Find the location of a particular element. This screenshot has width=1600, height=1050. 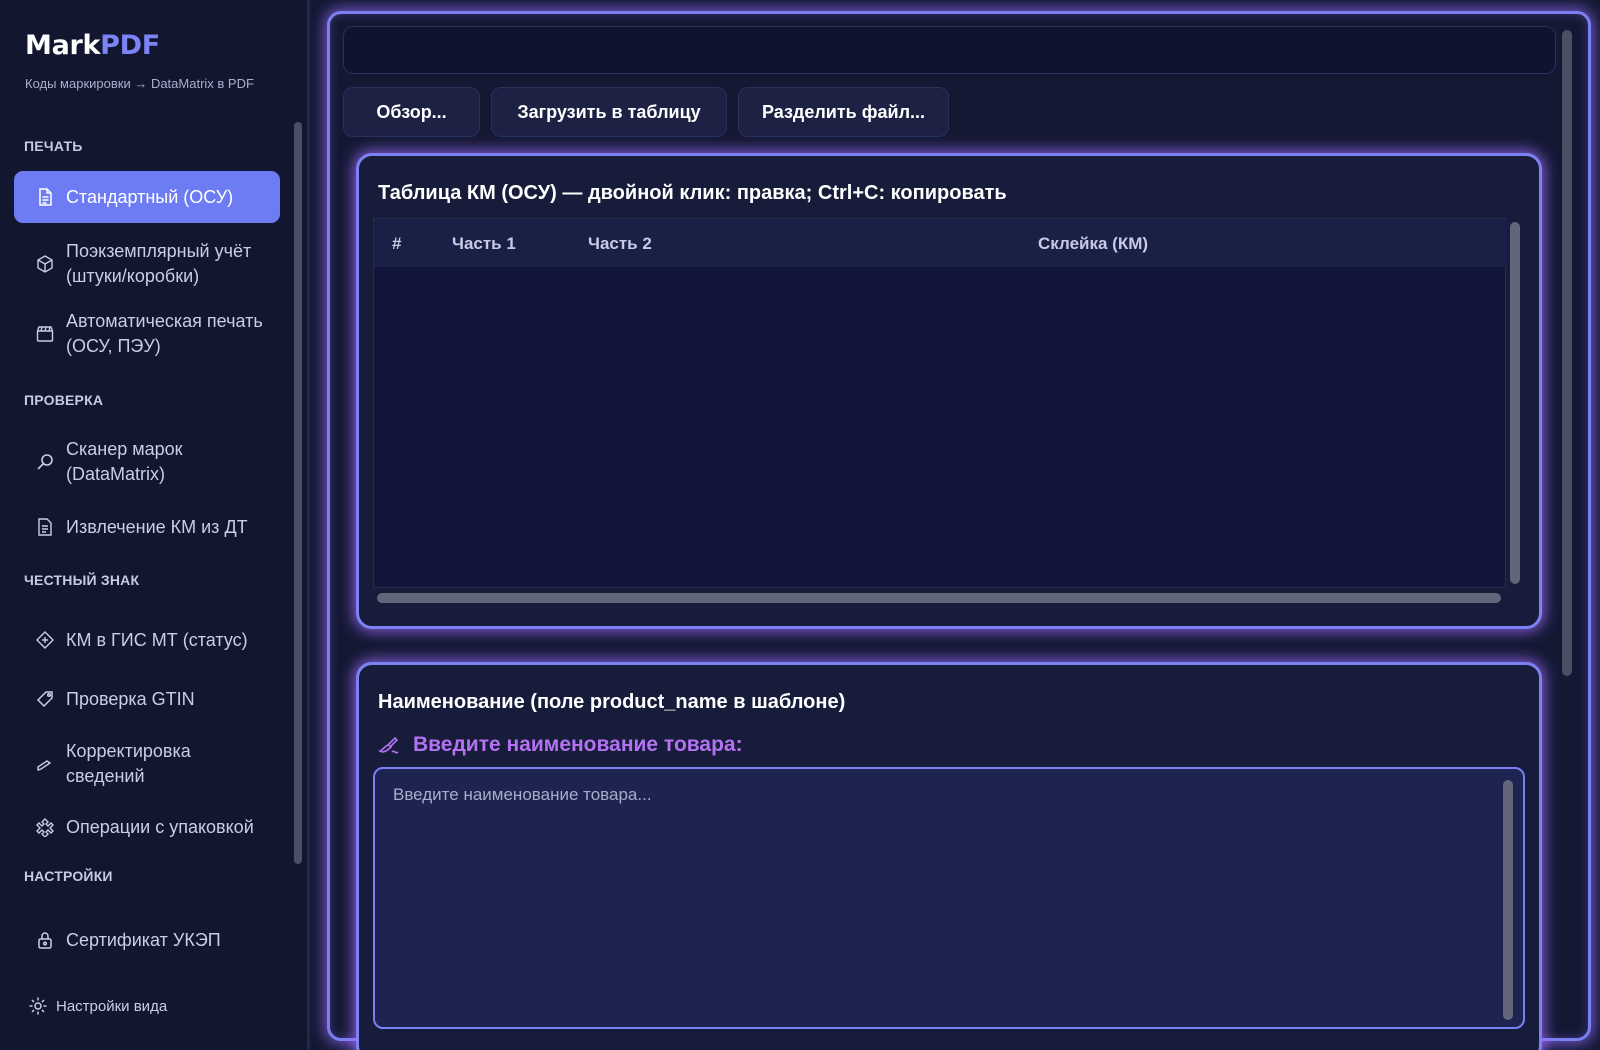

puzzle-icon is located at coordinates (45, 827).